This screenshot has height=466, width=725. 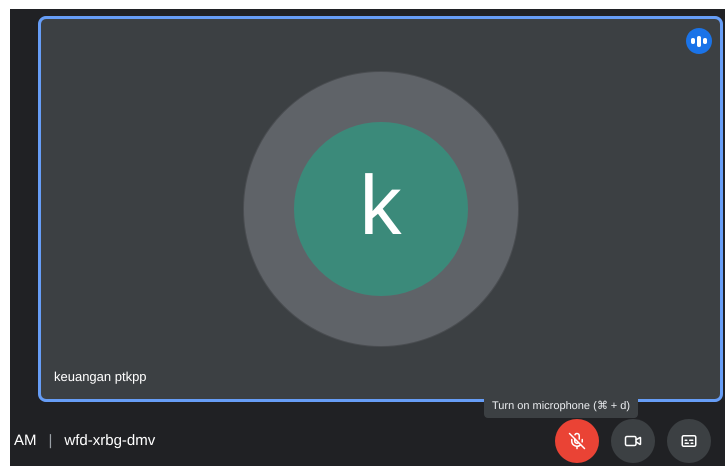 I want to click on meeting-code: wfd-xrbg-dmv, so click(x=110, y=440).